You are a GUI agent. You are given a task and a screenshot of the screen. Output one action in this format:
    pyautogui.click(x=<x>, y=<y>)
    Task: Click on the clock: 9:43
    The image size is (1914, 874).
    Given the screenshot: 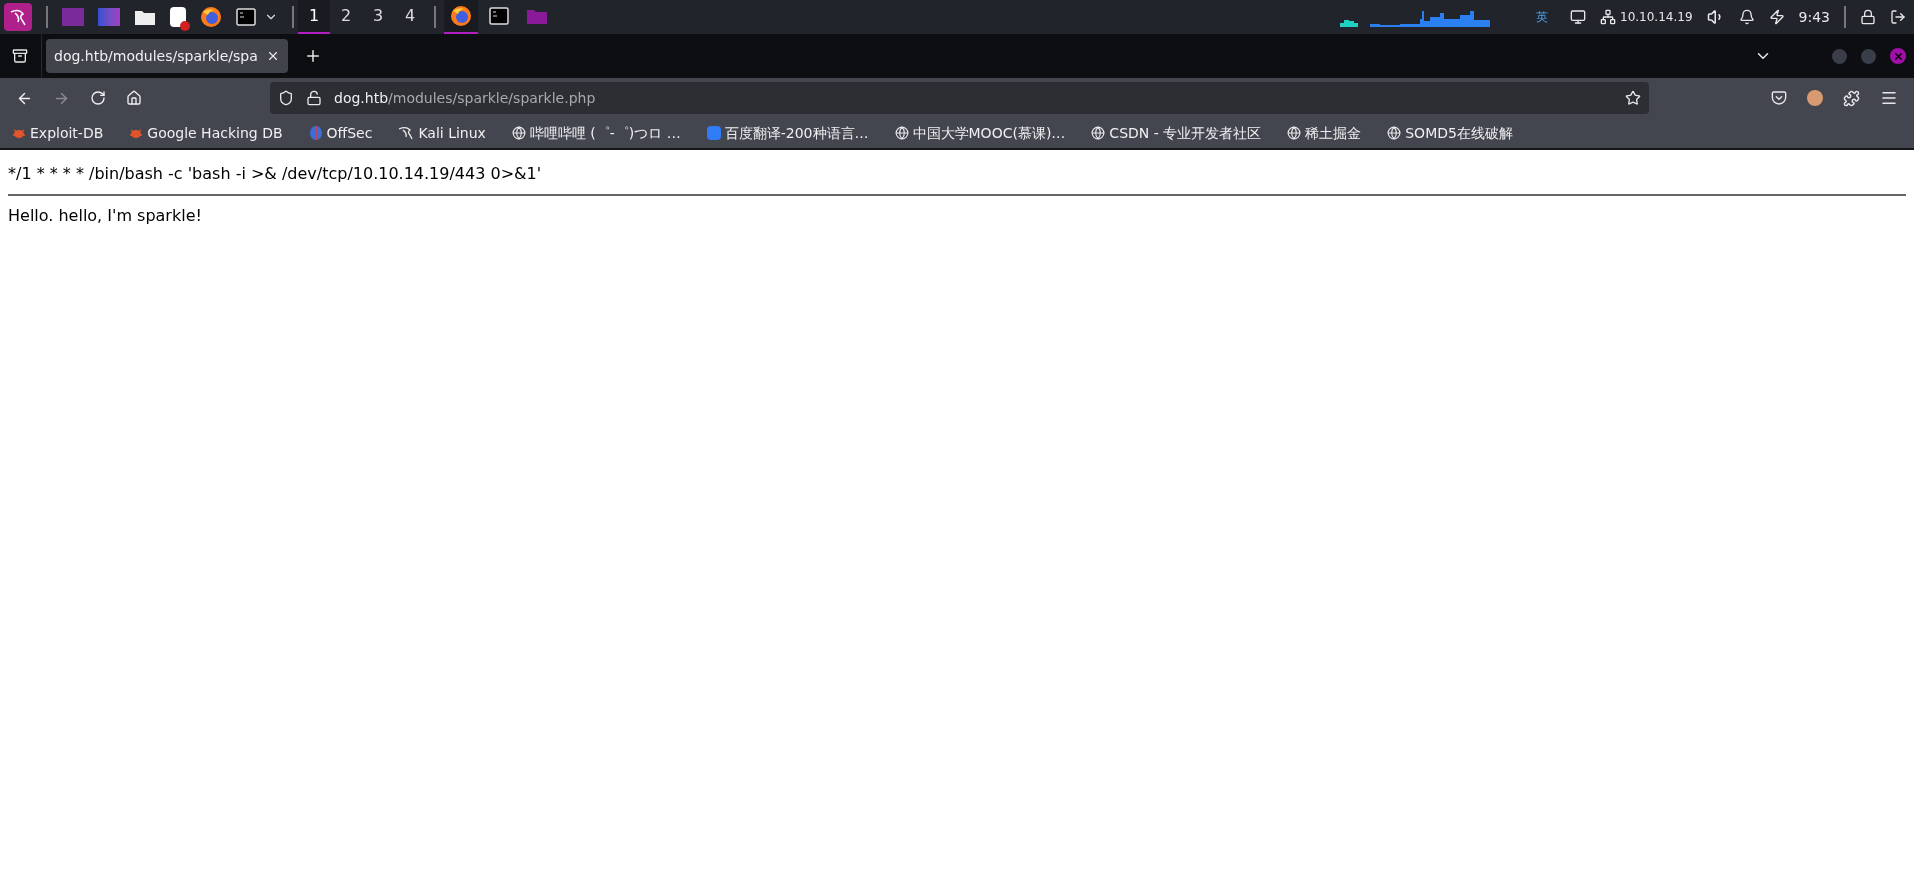 What is the action you would take?
    pyautogui.click(x=1814, y=17)
    